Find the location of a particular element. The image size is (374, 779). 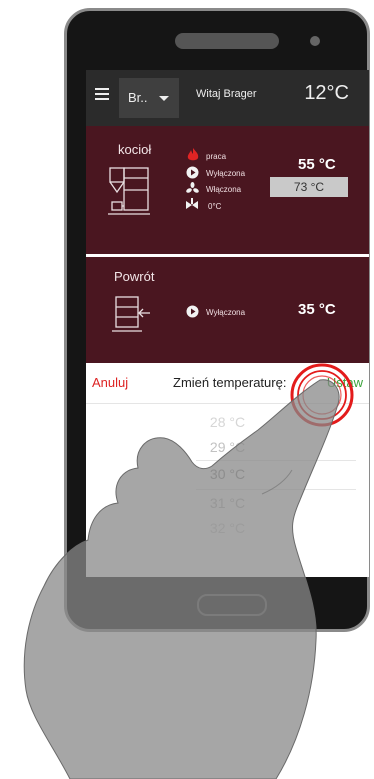

temperature-picker-header: Anuluj Zmień temperaturę: Ustaw is located at coordinates (227, 383).